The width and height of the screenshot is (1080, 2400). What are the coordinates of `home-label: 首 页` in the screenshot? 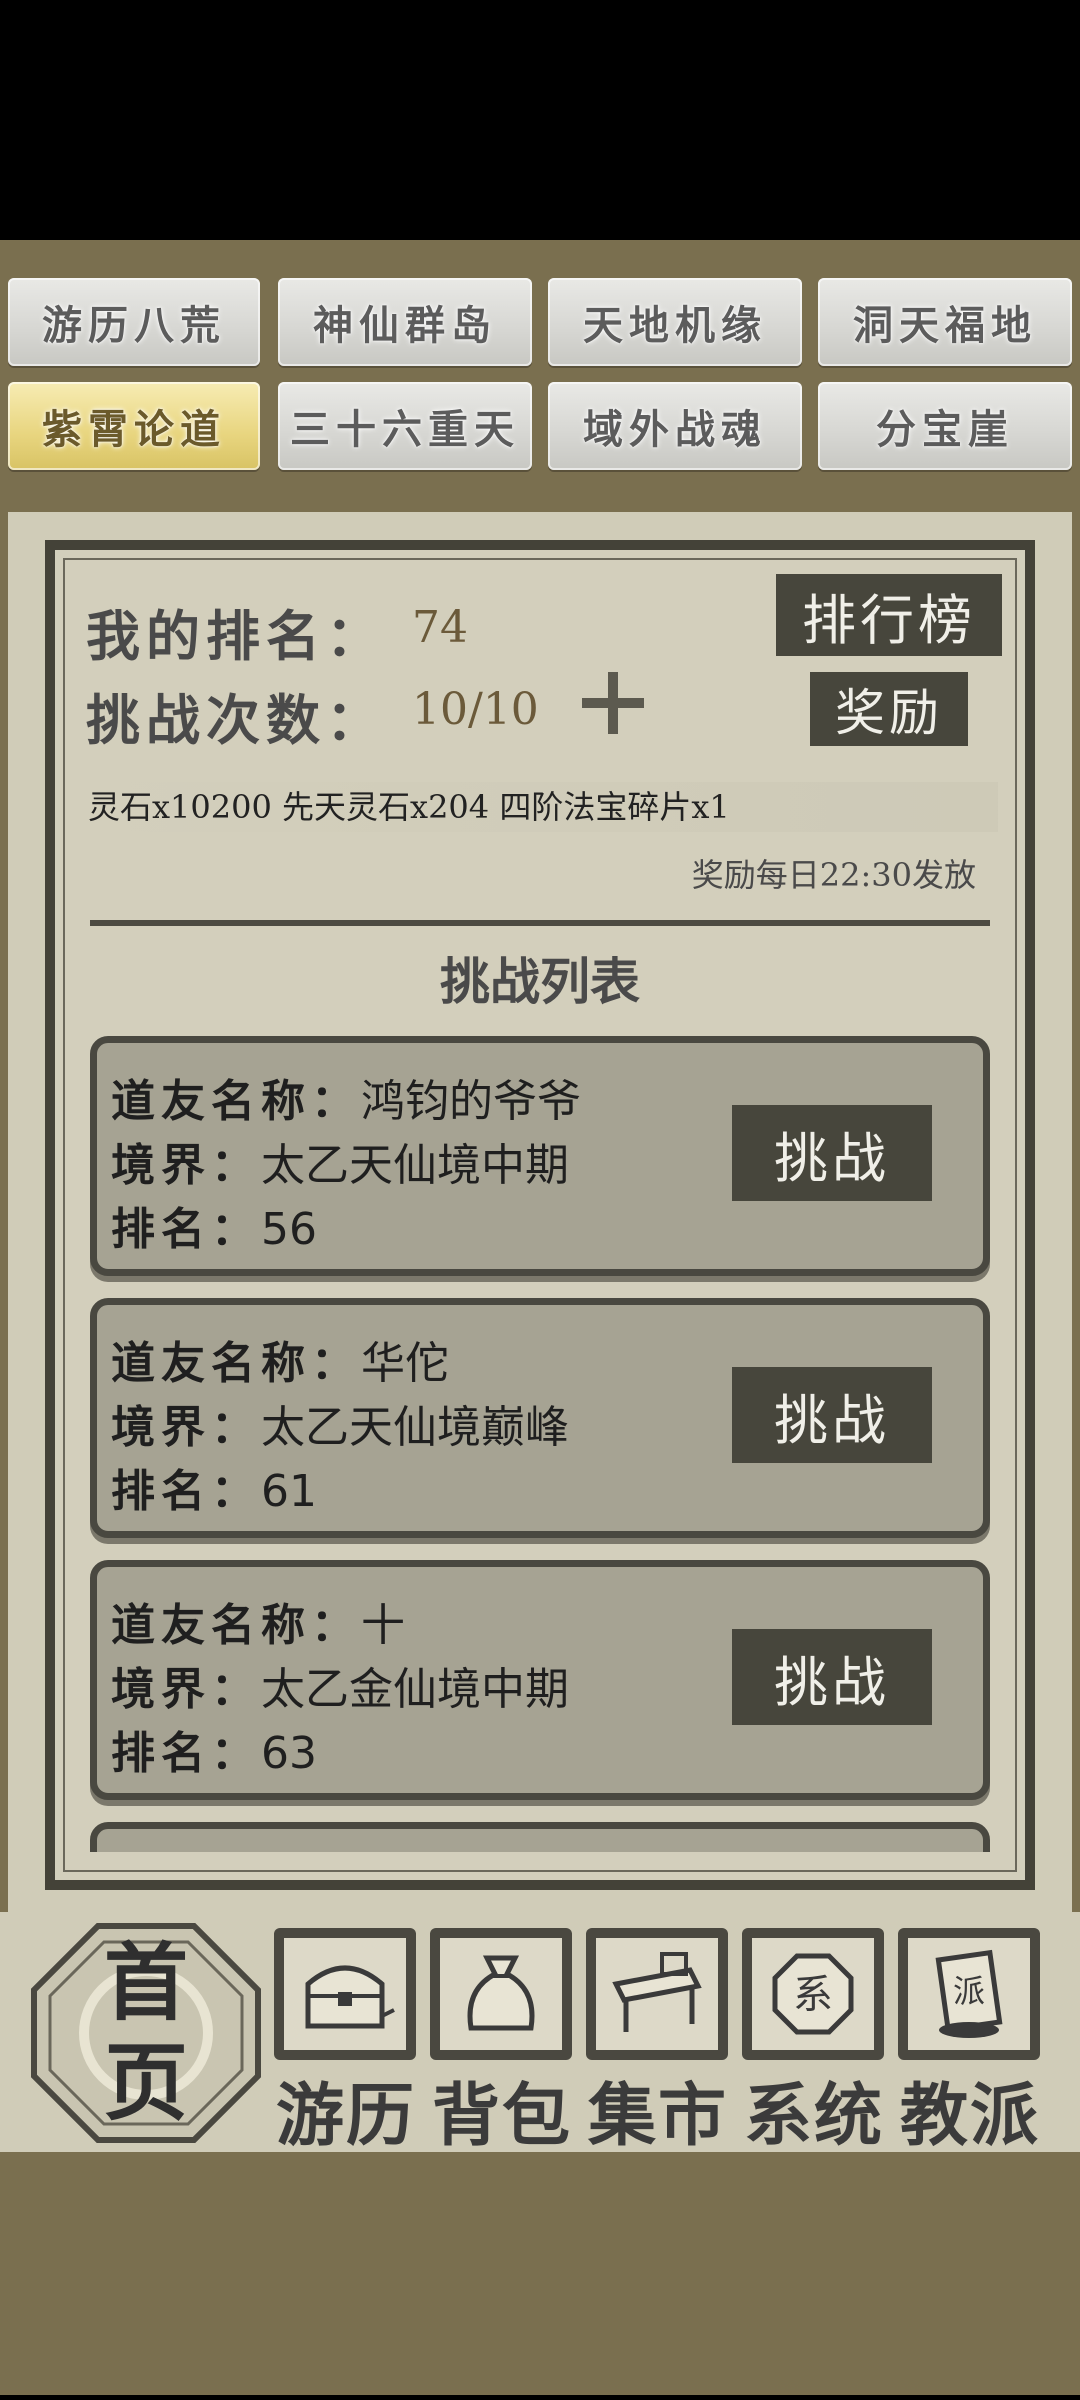 It's located at (146, 2033).